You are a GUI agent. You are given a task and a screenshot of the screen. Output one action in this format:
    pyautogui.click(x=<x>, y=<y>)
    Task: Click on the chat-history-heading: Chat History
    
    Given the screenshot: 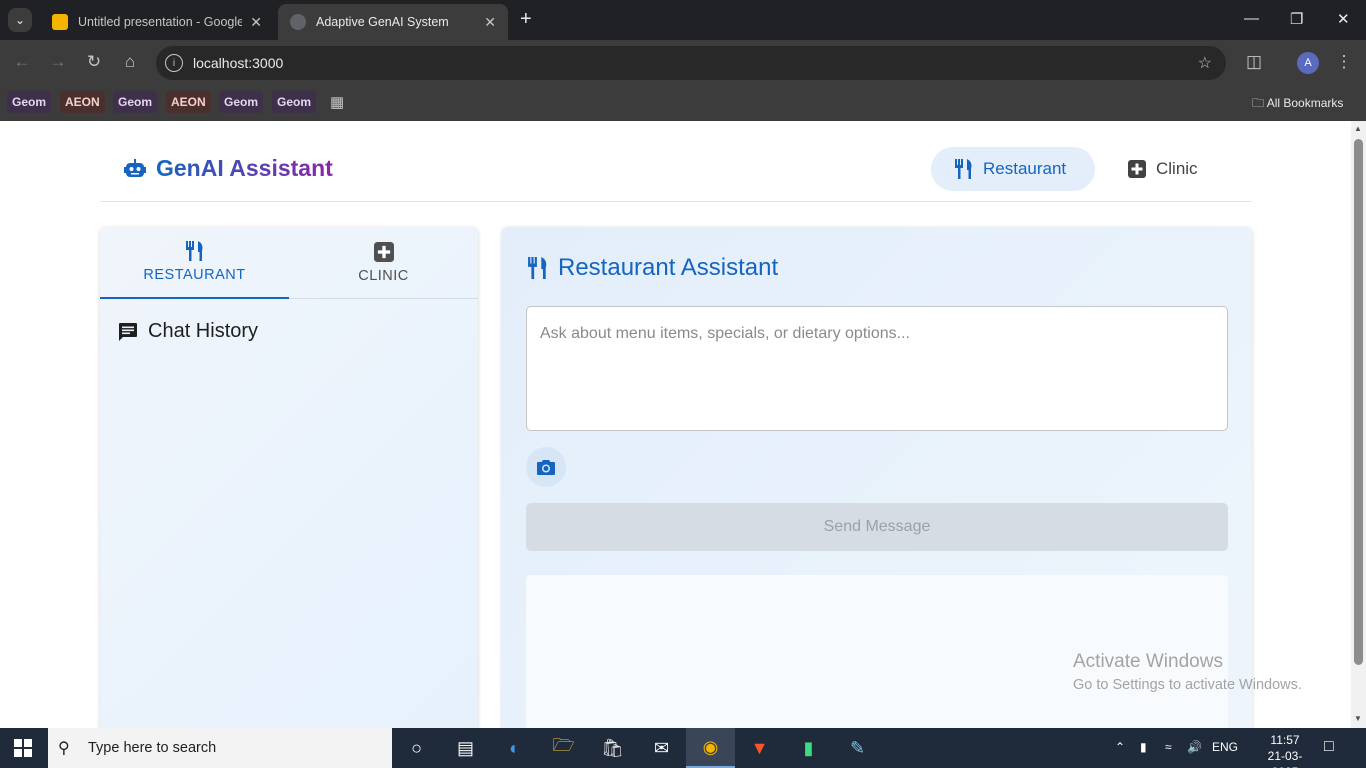 What is the action you would take?
    pyautogui.click(x=188, y=331)
    